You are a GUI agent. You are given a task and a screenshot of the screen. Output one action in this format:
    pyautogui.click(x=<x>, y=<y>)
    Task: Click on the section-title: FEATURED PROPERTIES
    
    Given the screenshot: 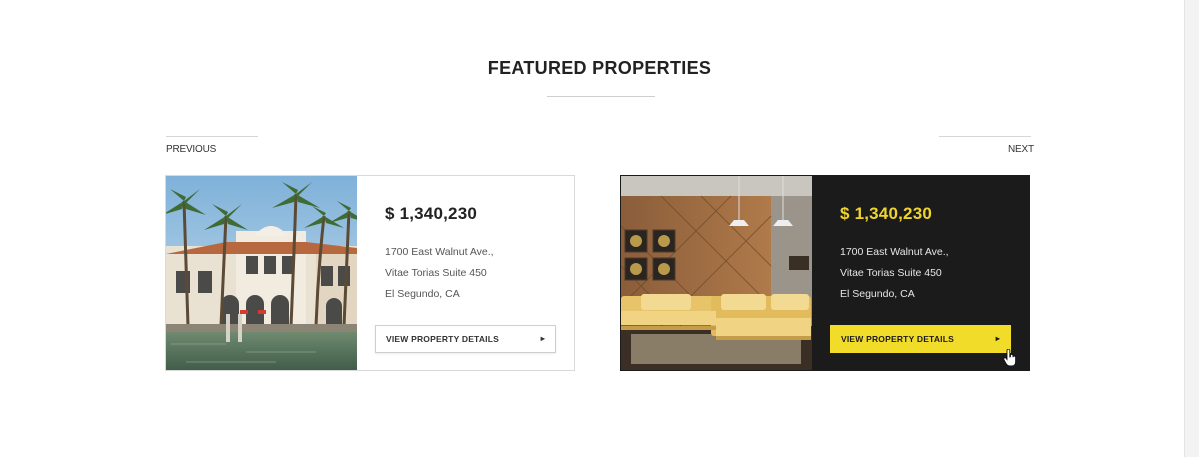 What is the action you would take?
    pyautogui.click(x=599, y=68)
    